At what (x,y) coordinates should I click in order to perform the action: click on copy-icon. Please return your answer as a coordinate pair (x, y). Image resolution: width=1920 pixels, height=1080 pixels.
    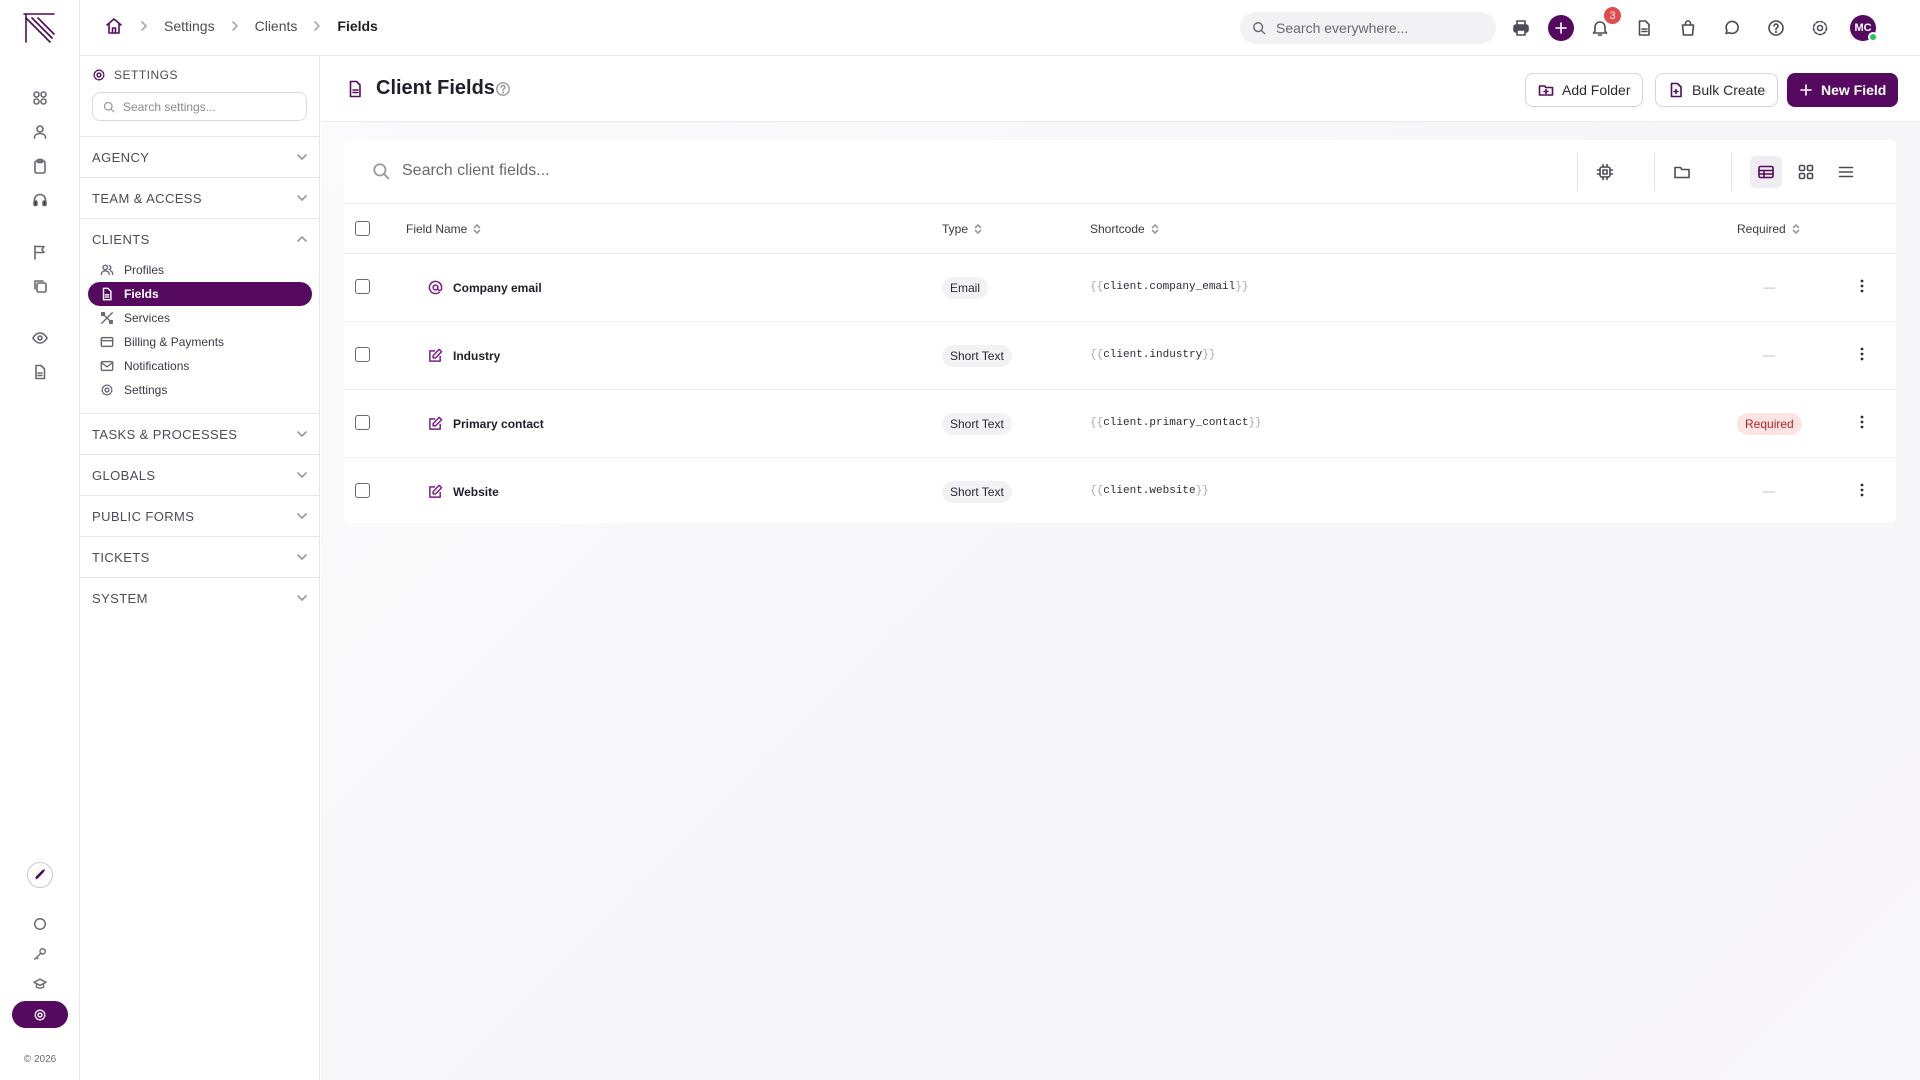
    Looking at the image, I should click on (40, 286).